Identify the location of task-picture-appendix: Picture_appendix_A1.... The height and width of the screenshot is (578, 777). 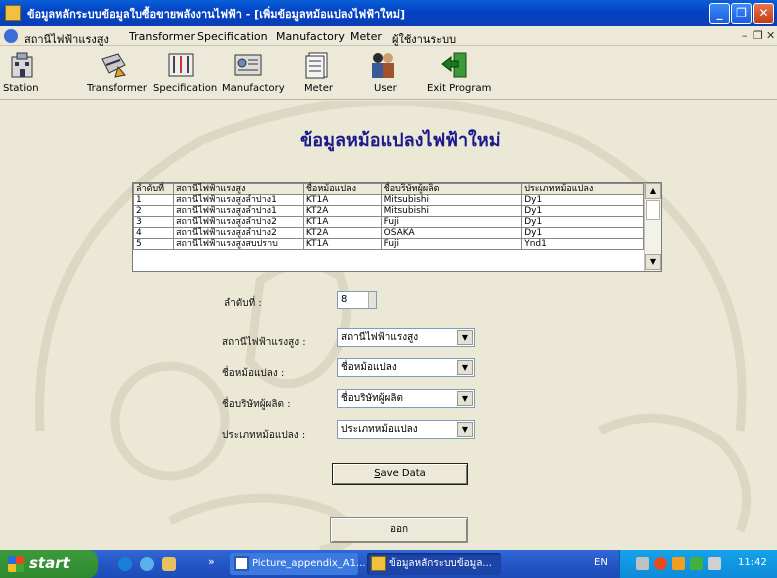
(298, 564).